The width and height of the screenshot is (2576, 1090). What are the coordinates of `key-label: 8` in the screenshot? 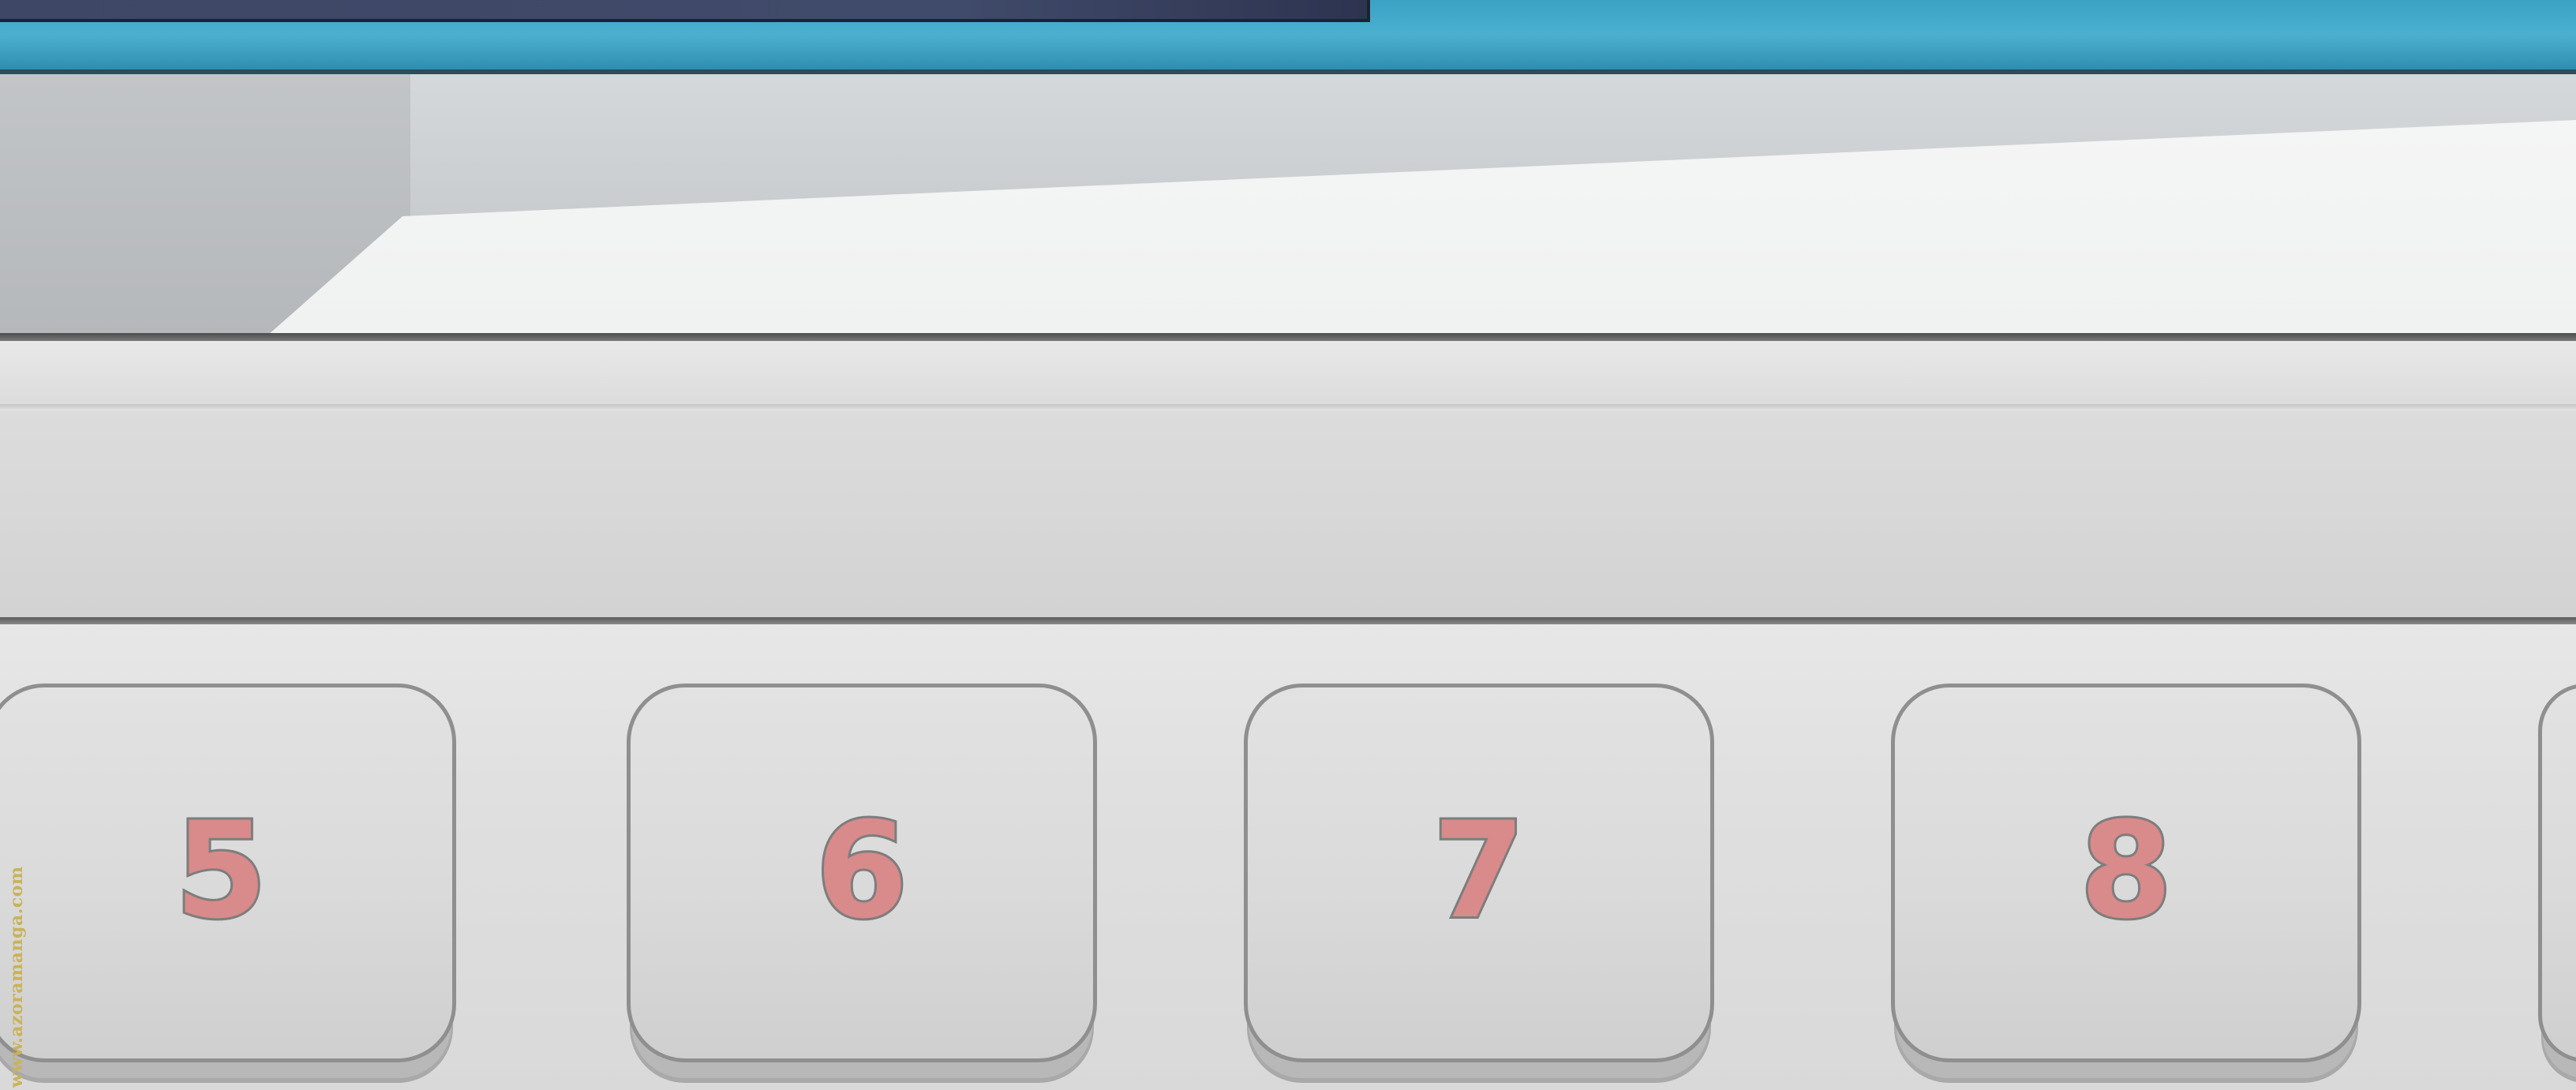 It's located at (2126, 870).